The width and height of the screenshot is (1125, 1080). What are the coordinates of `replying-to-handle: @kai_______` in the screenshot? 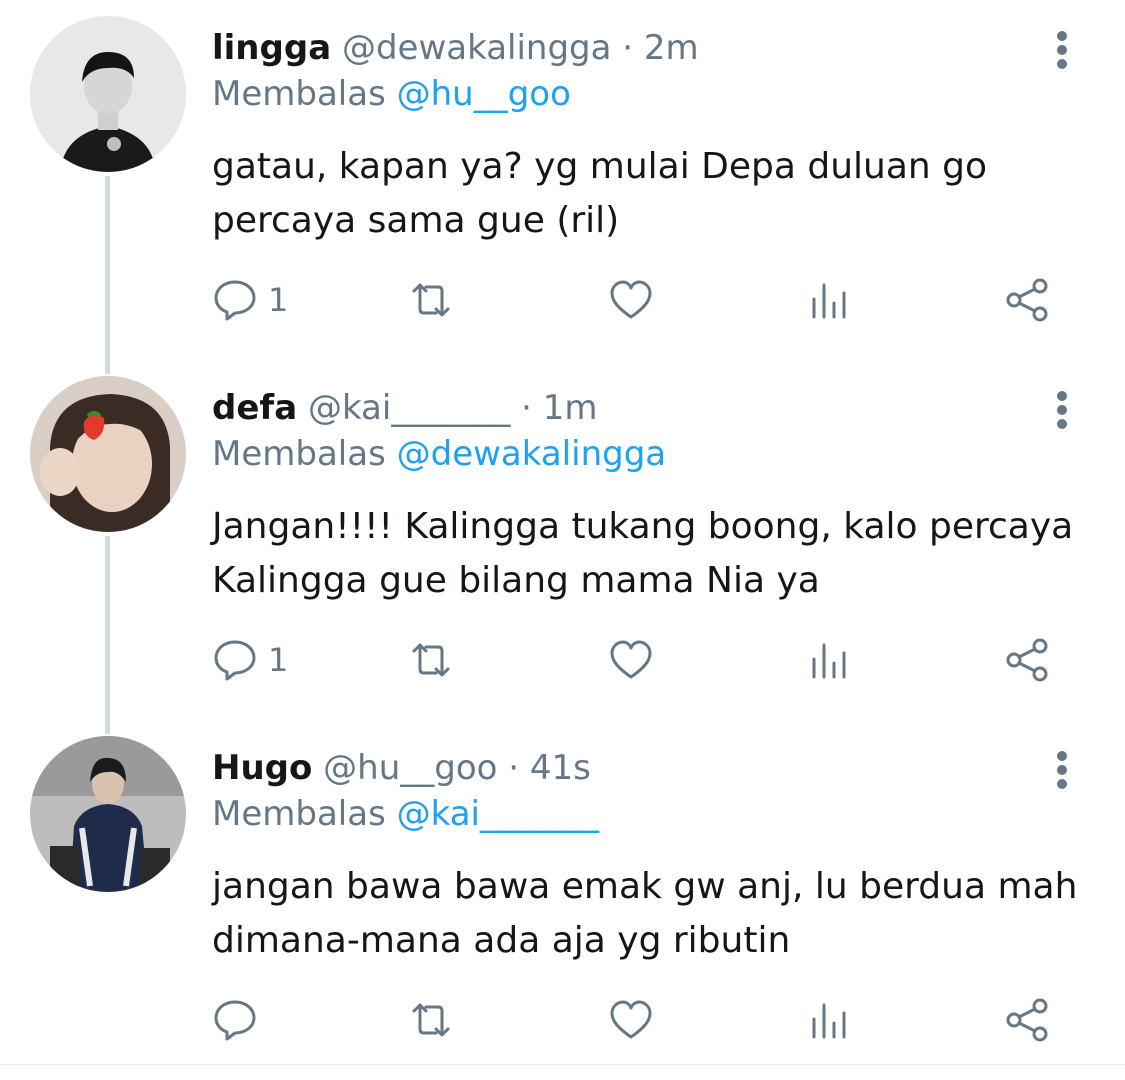 It's located at (498, 814).